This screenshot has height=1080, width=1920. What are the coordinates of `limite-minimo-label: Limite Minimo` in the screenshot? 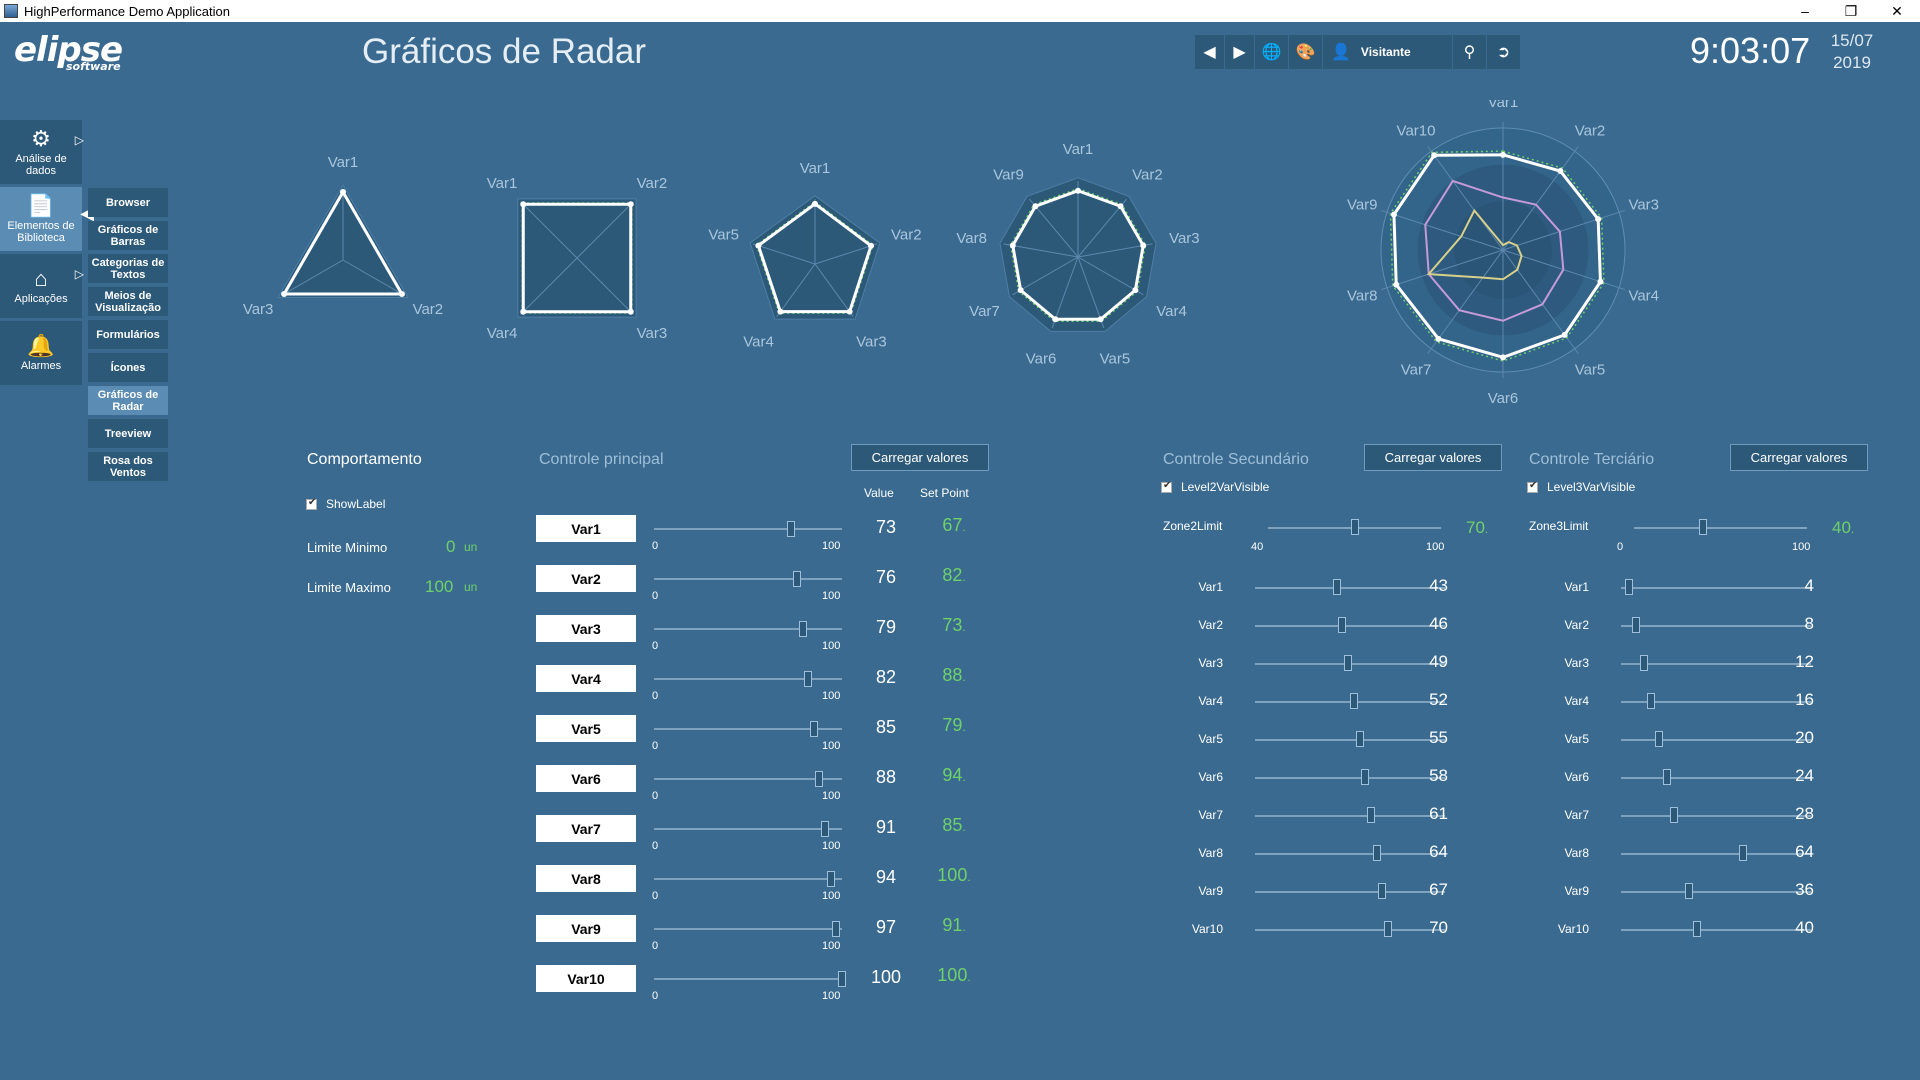 It's located at (347, 547).